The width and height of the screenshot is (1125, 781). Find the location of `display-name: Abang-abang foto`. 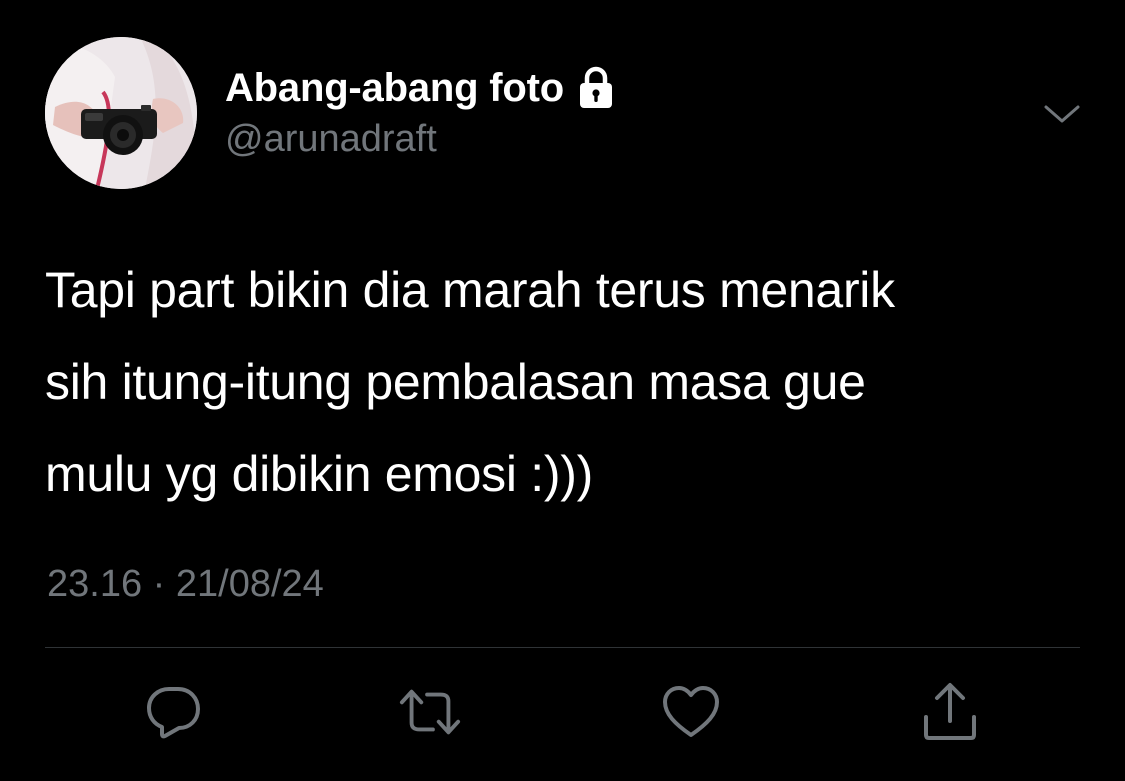

display-name: Abang-abang foto is located at coordinates (394, 88).